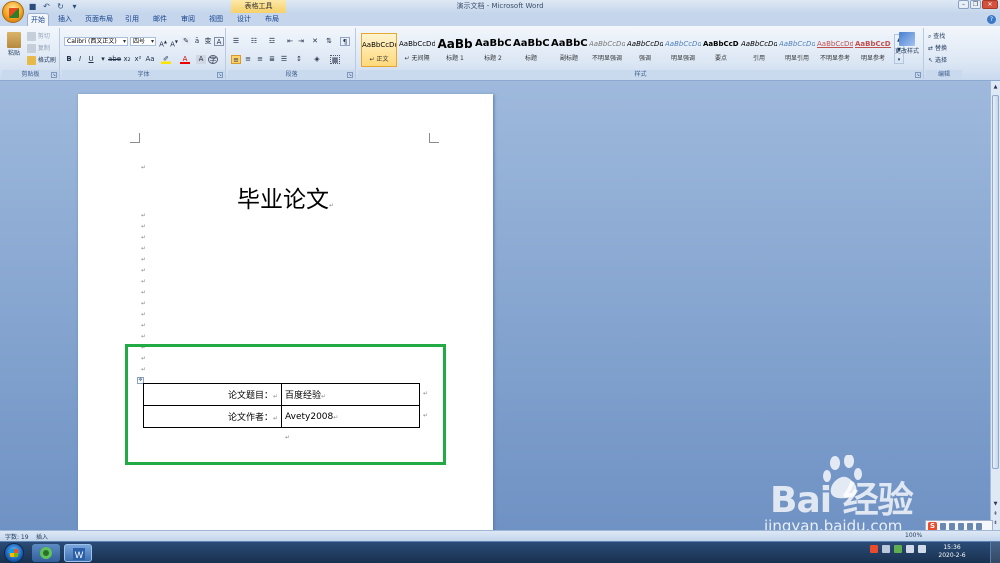 The height and width of the screenshot is (563, 1000). I want to click on line-spacing-icon: ↕, so click(299, 59).